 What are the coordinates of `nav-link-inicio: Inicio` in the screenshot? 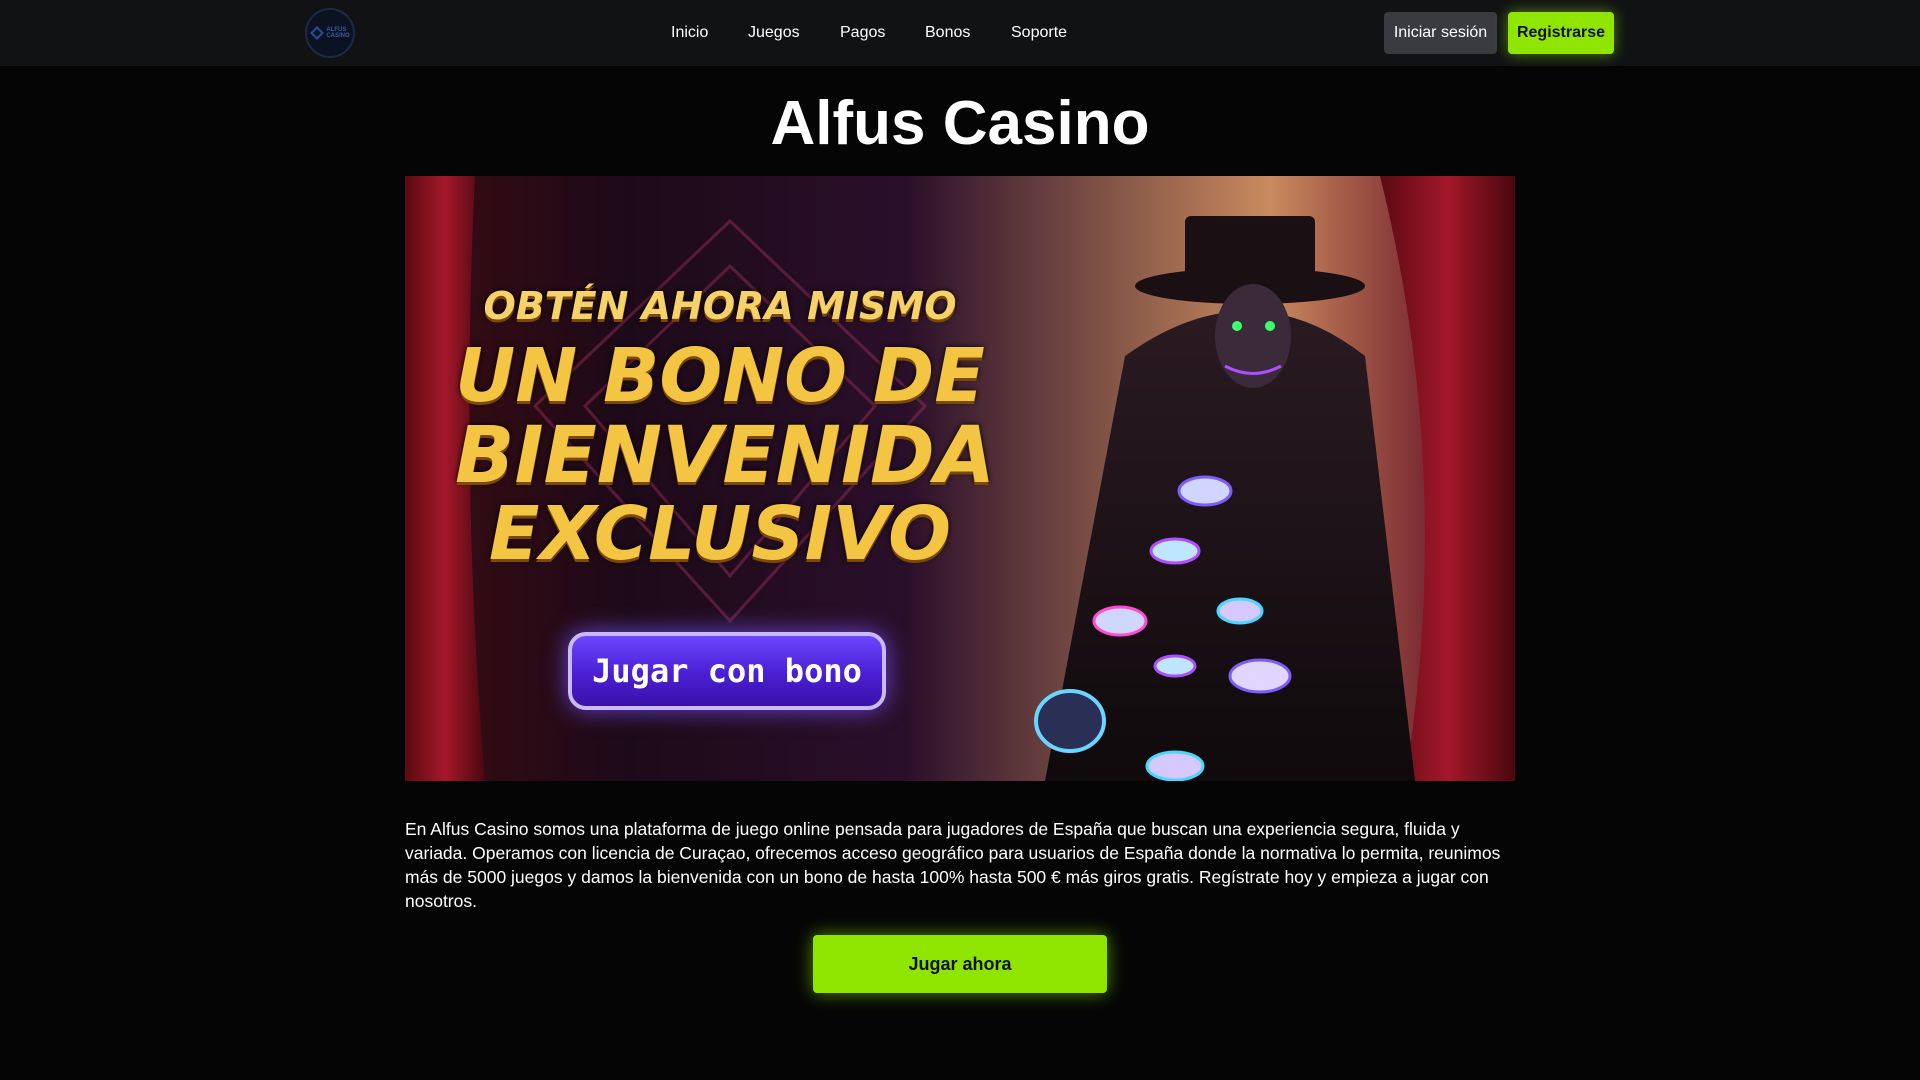 It's located at (689, 33).